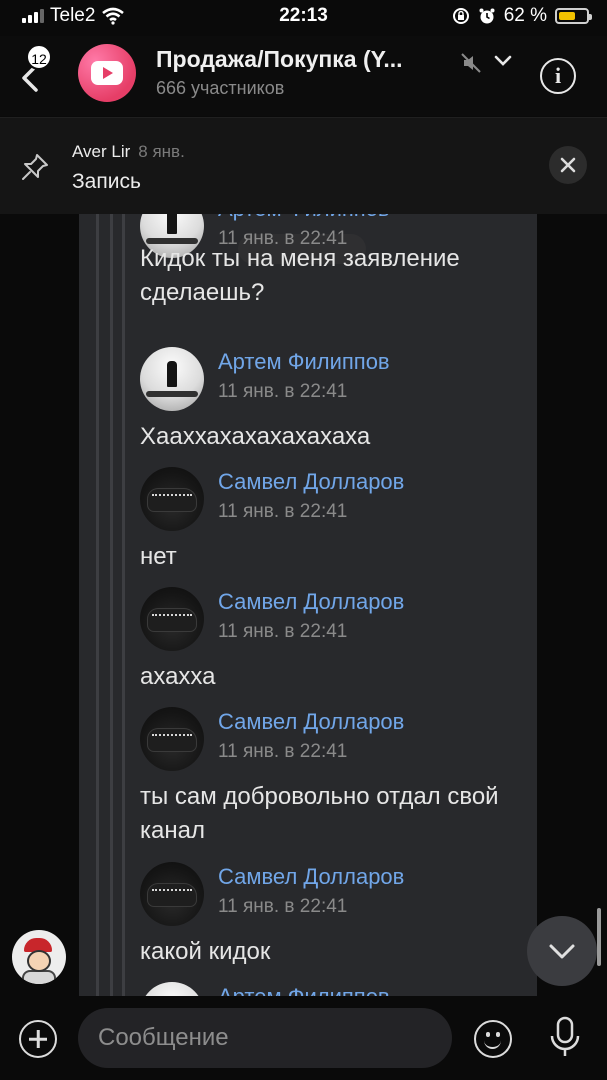  Describe the element at coordinates (303, 18) in the screenshot. I see `status-bar: Tele2 22:13 62 %` at that location.